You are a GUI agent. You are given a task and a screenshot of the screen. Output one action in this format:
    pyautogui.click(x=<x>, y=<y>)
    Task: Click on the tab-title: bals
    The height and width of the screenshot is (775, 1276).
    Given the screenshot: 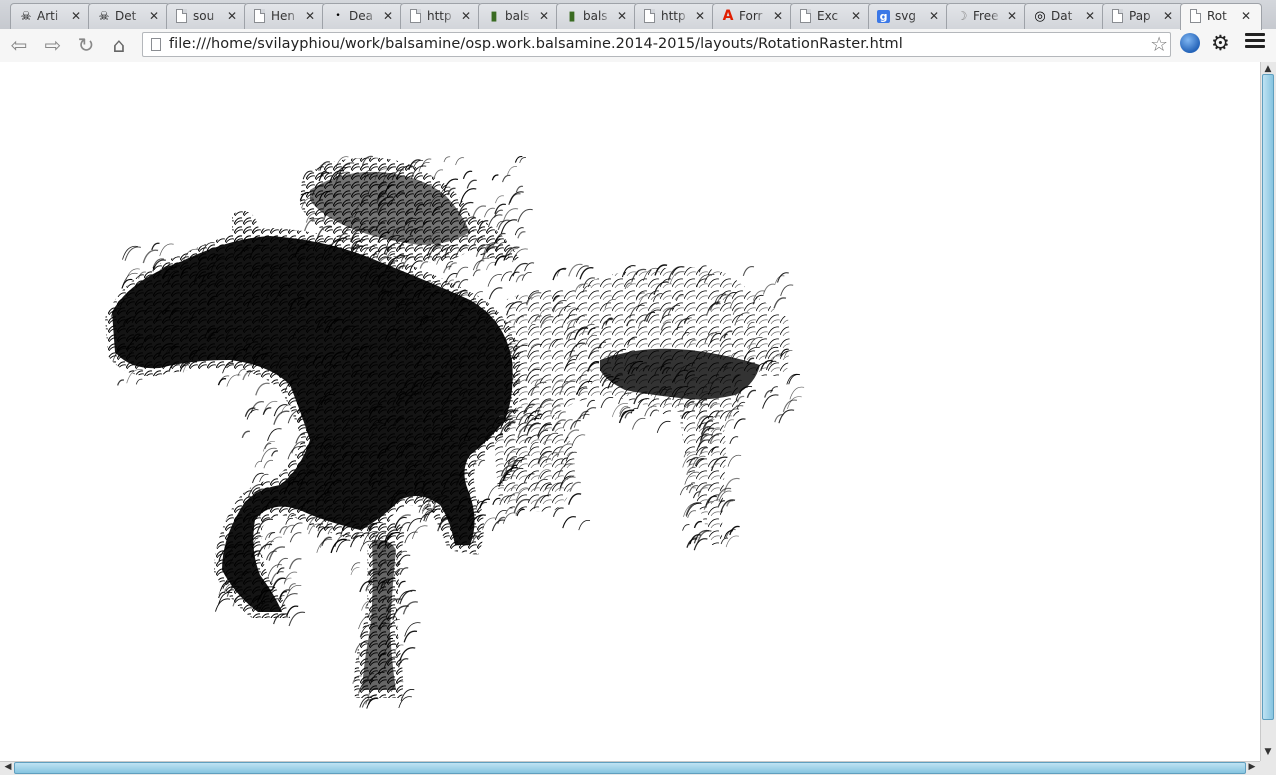 What is the action you would take?
    pyautogui.click(x=517, y=16)
    